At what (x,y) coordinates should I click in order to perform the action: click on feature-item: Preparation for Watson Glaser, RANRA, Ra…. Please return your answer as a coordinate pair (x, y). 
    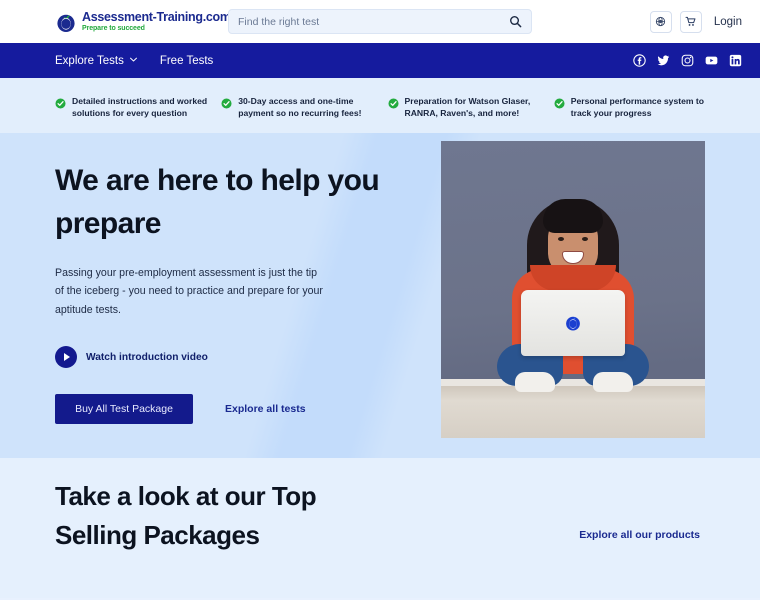
    Looking at the image, I should click on (470, 107).